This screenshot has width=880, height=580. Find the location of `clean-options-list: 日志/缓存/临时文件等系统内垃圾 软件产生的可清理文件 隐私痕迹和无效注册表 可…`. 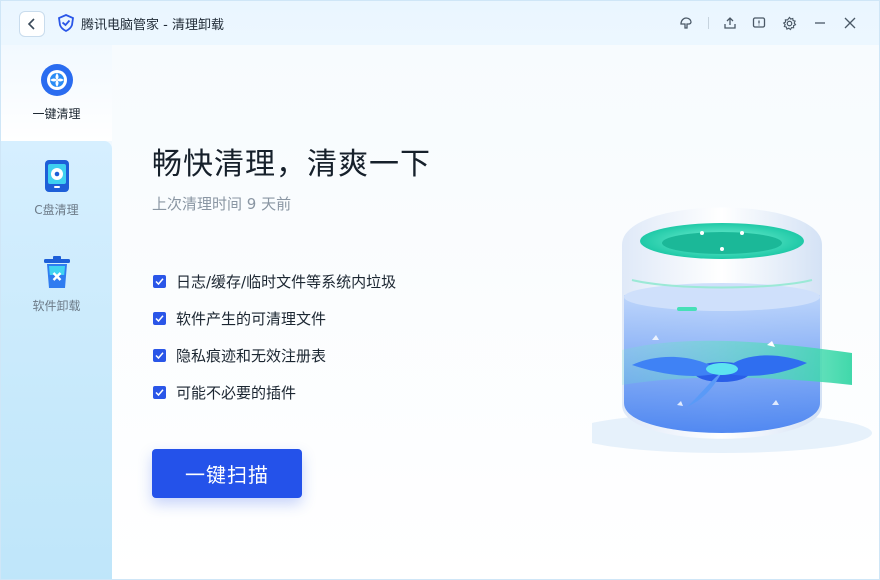

clean-options-list: 日志/缓存/临时文件等系统内垃圾 软件产生的可清理文件 隐私痕迹和无效注册表 可… is located at coordinates (274, 337).